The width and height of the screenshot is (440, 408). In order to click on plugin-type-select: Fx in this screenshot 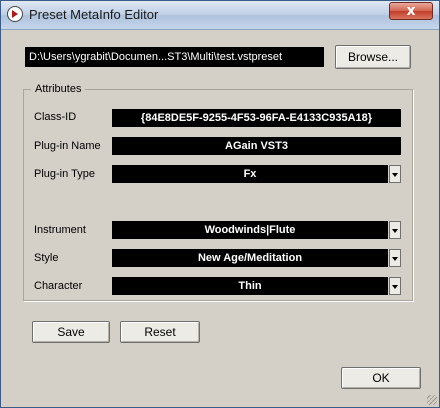, I will do `click(250, 174)`.